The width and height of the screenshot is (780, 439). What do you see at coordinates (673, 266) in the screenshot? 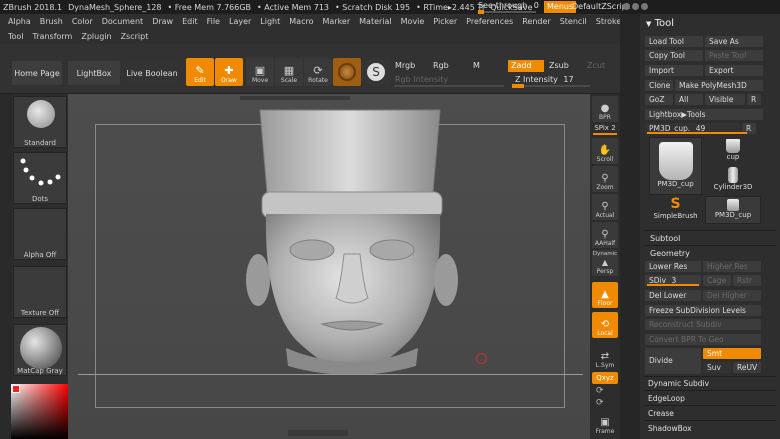
I see `lower-res-button: Lower Res` at bounding box center [673, 266].